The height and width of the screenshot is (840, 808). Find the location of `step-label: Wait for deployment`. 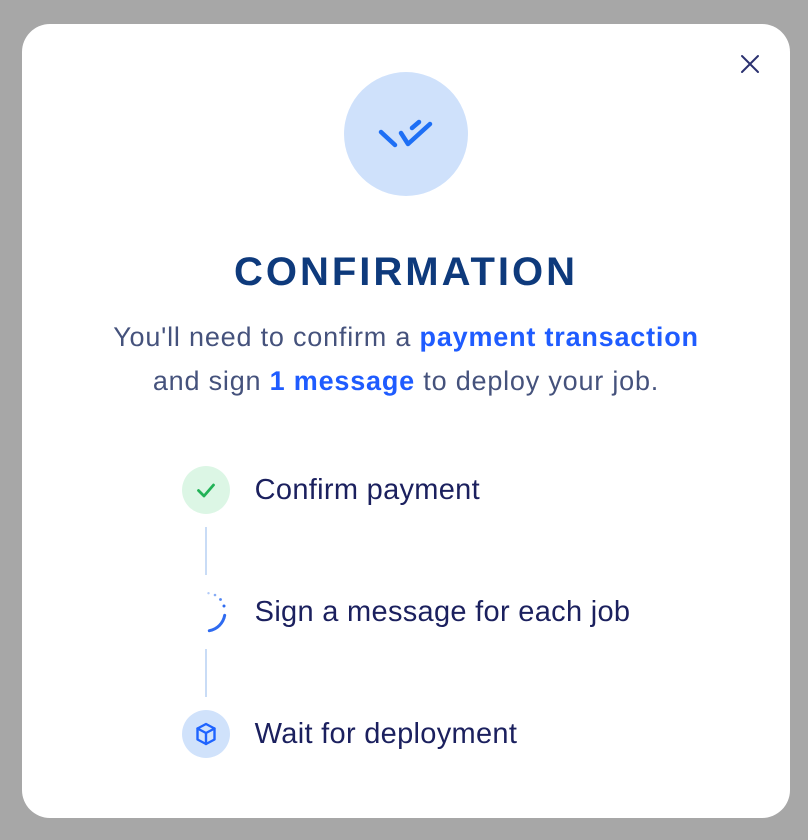

step-label: Wait for deployment is located at coordinates (386, 734).